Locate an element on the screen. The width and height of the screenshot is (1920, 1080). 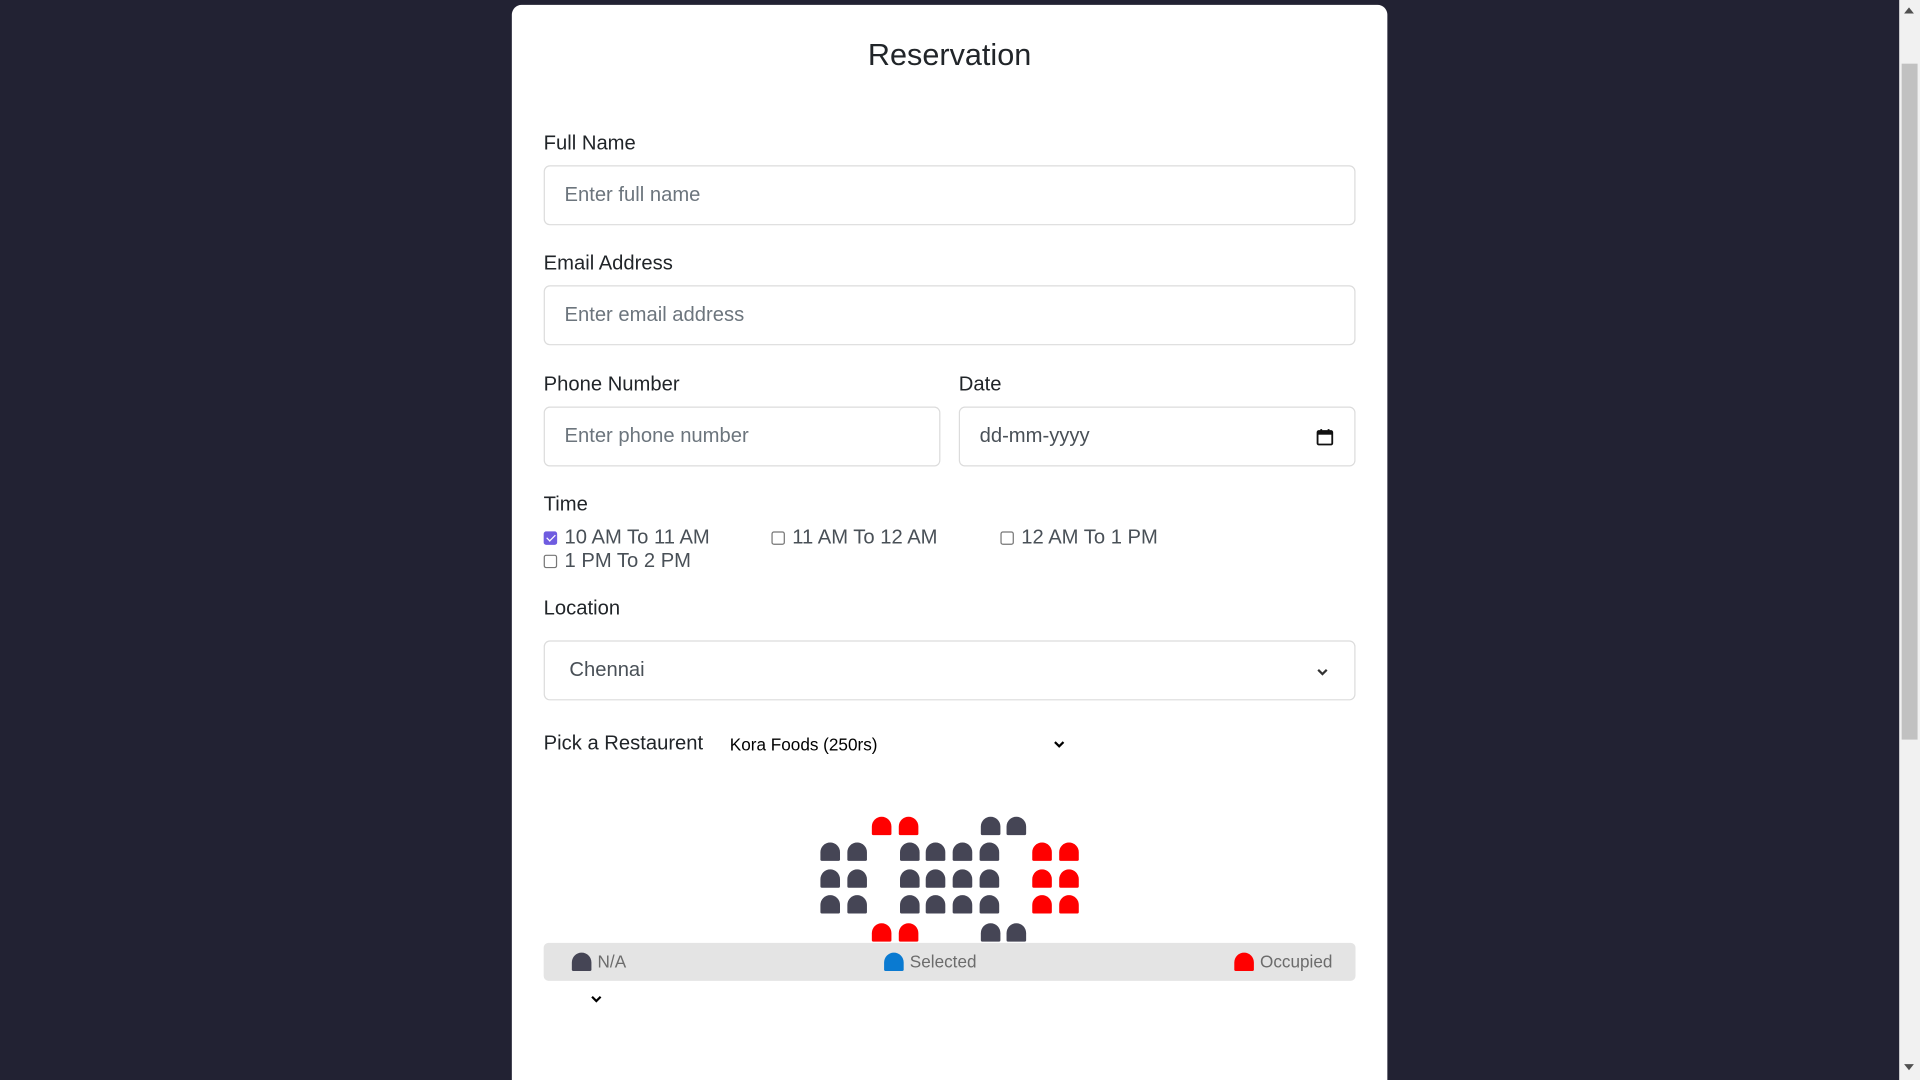
time-option-10-11: 10 AM To 11 AM is located at coordinates (626, 538).